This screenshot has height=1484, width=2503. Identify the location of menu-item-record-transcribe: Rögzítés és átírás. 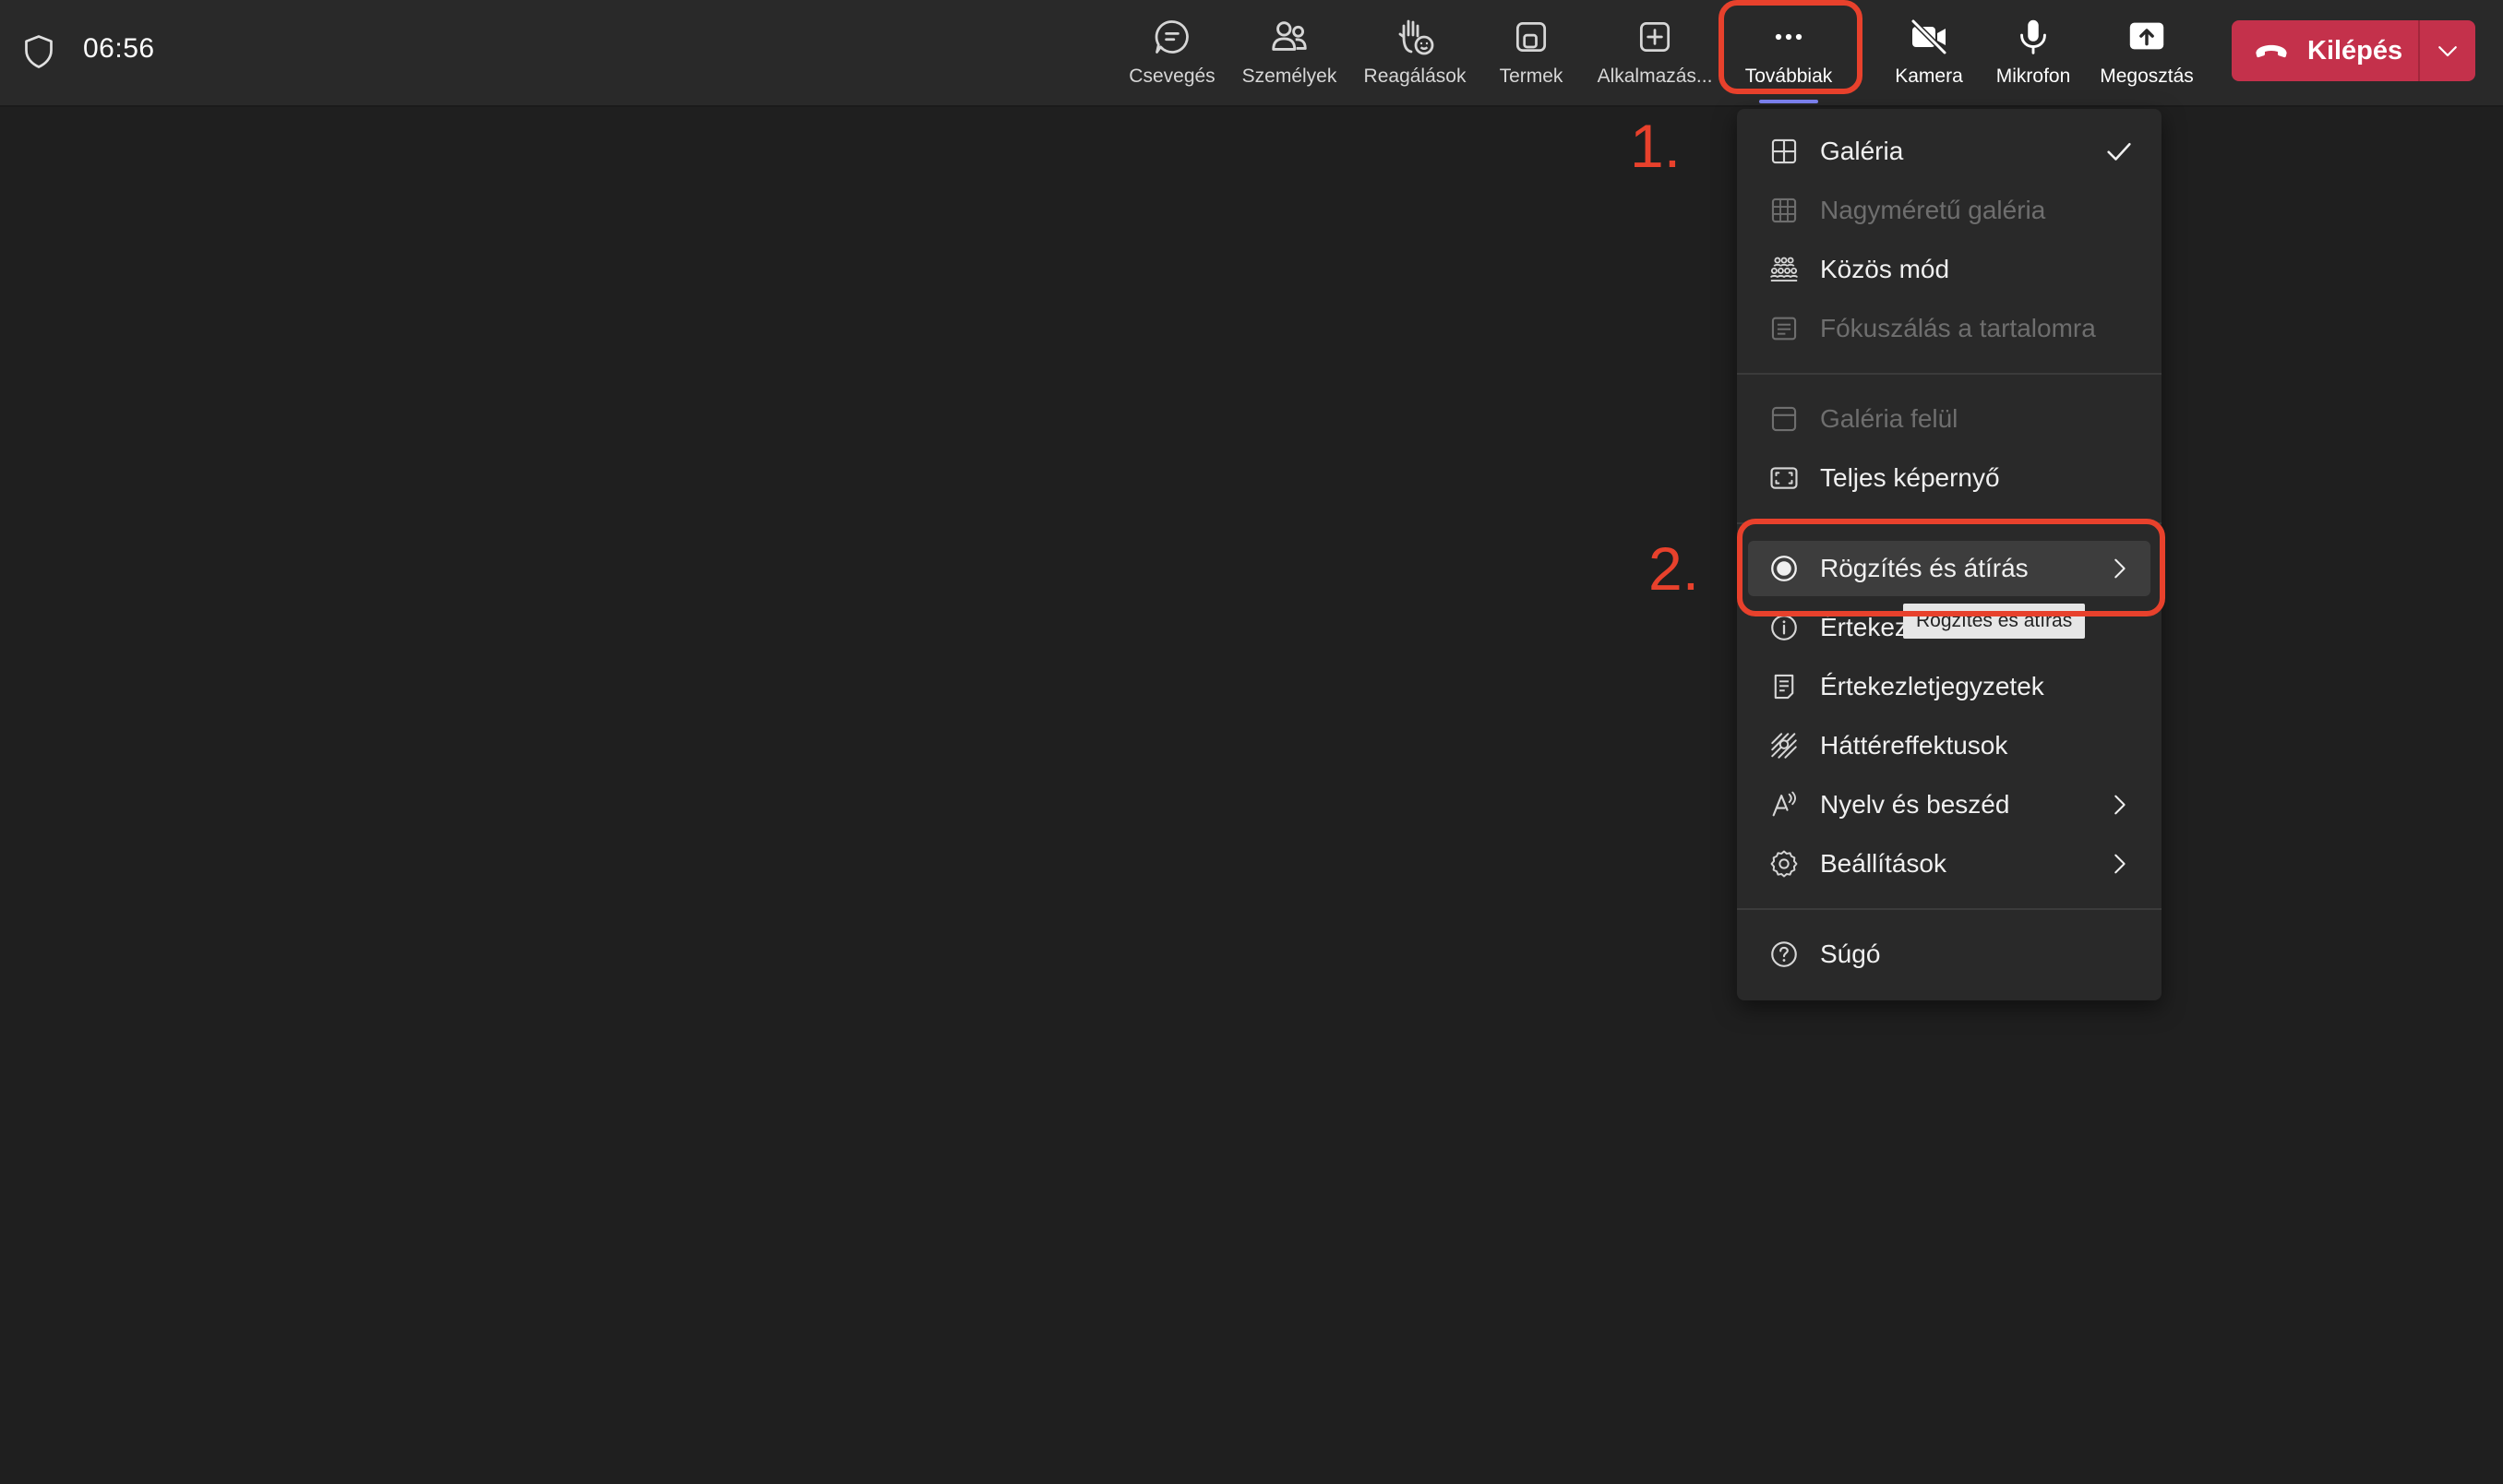
(1949, 568).